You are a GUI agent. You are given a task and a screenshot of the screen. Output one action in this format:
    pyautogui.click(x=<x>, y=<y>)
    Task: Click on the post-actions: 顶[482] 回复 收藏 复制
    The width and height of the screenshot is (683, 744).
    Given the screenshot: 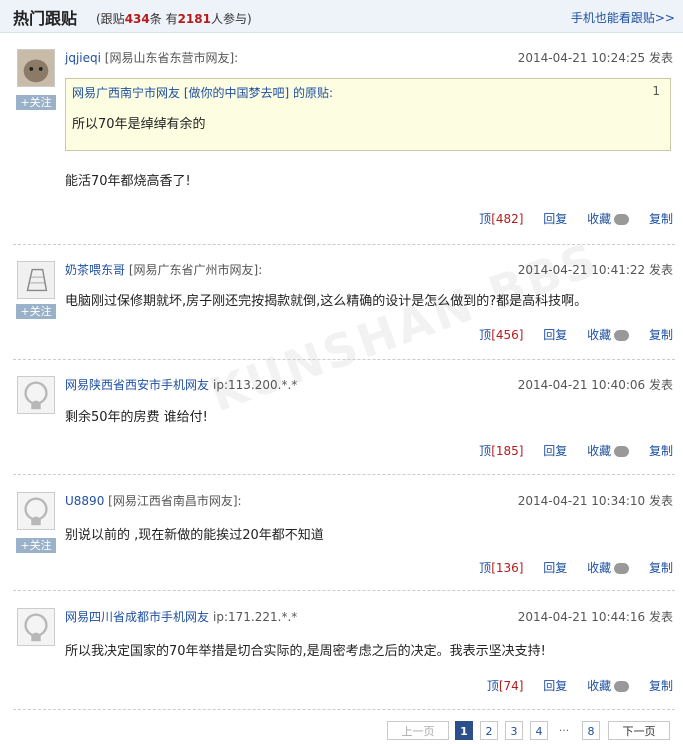 What is the action you would take?
    pyautogui.click(x=568, y=218)
    